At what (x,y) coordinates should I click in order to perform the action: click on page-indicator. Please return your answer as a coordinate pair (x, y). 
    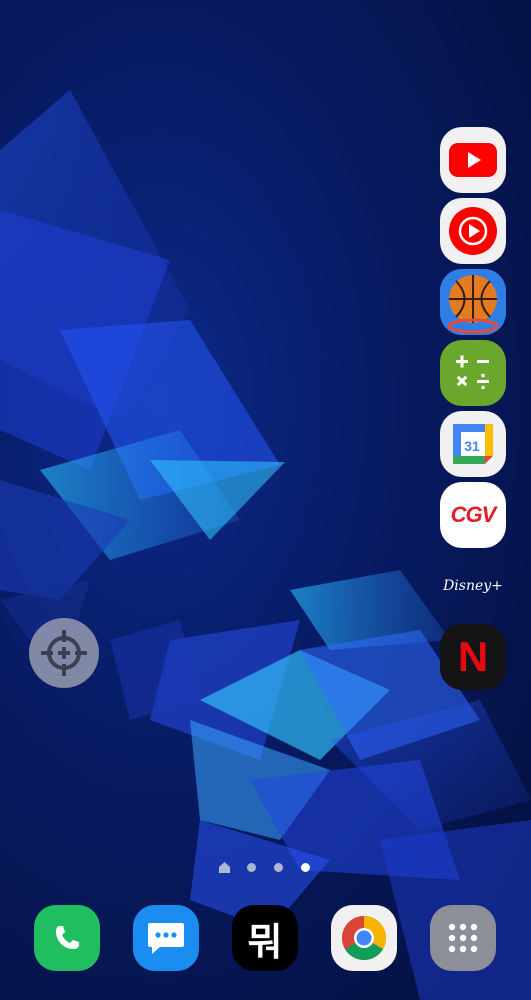
    Looking at the image, I should click on (265, 868).